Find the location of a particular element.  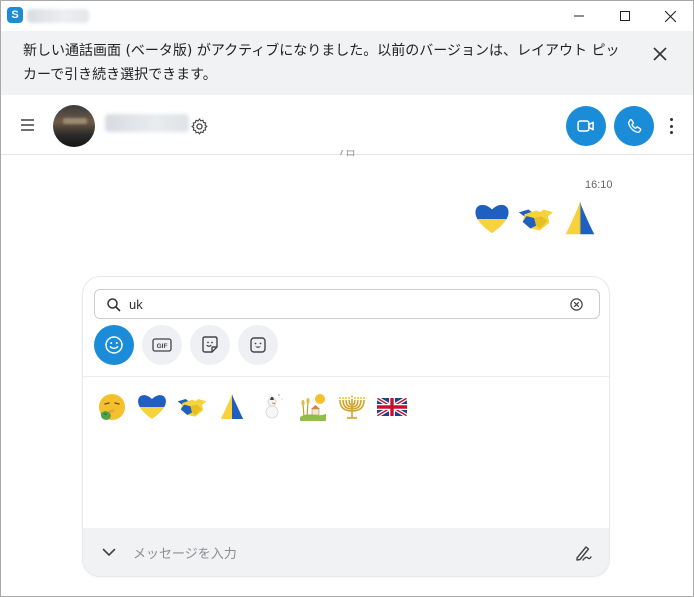

clear-search-icon is located at coordinates (576, 304).